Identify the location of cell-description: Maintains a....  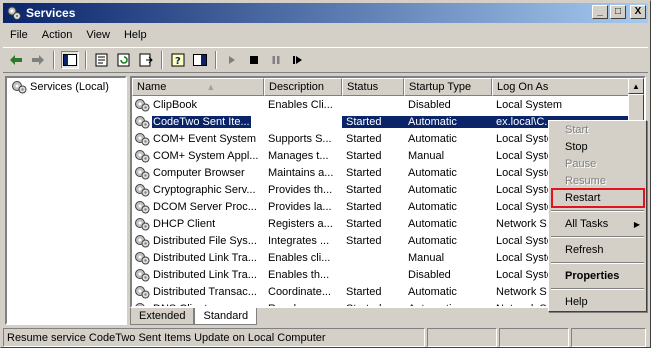
(301, 172).